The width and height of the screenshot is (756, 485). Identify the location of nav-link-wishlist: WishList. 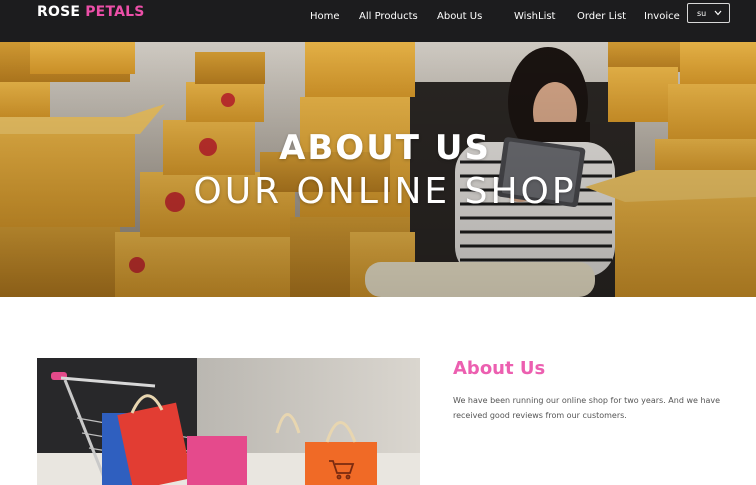
(534, 16).